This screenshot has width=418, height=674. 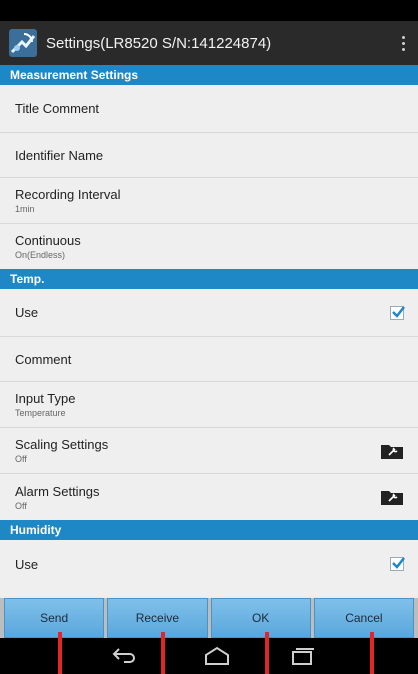 What do you see at coordinates (209, 109) in the screenshot?
I see `title-comment-row: Title Comment` at bounding box center [209, 109].